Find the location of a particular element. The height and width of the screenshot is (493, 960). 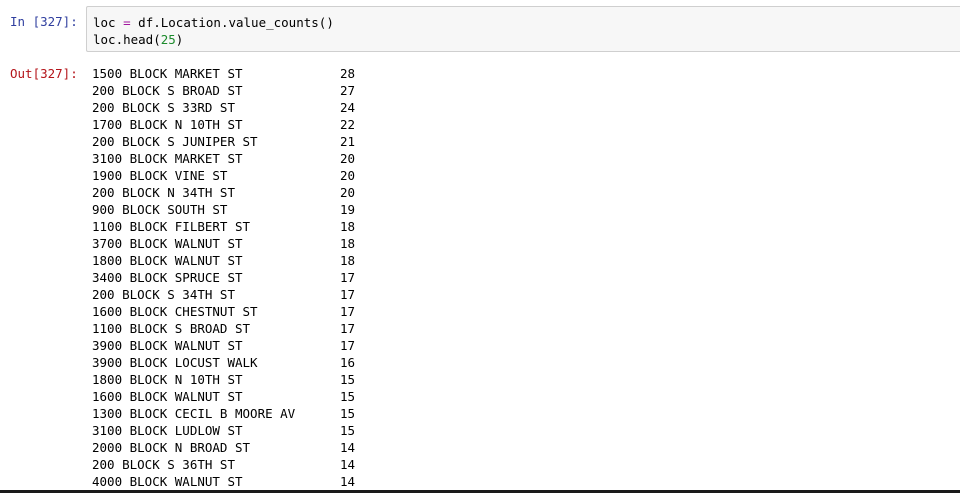

output-row: 3400 BLOCK SPRUCE ST 17 is located at coordinates (526, 277).